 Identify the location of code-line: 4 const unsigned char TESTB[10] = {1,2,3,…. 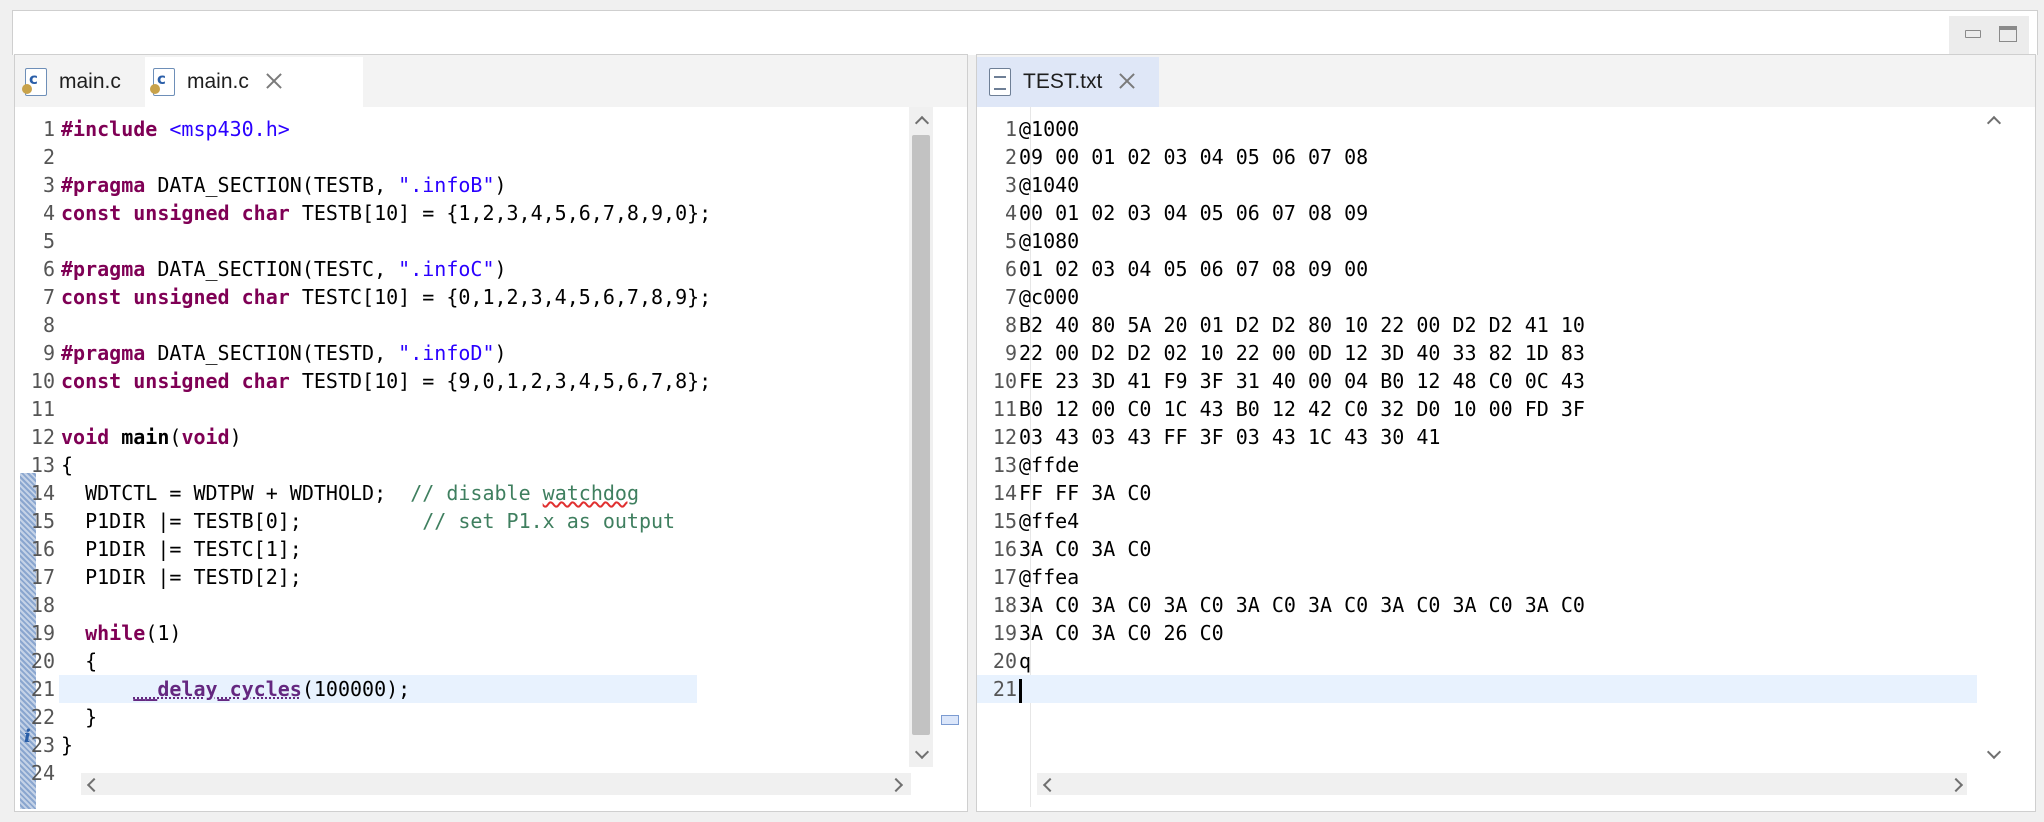
(363, 213).